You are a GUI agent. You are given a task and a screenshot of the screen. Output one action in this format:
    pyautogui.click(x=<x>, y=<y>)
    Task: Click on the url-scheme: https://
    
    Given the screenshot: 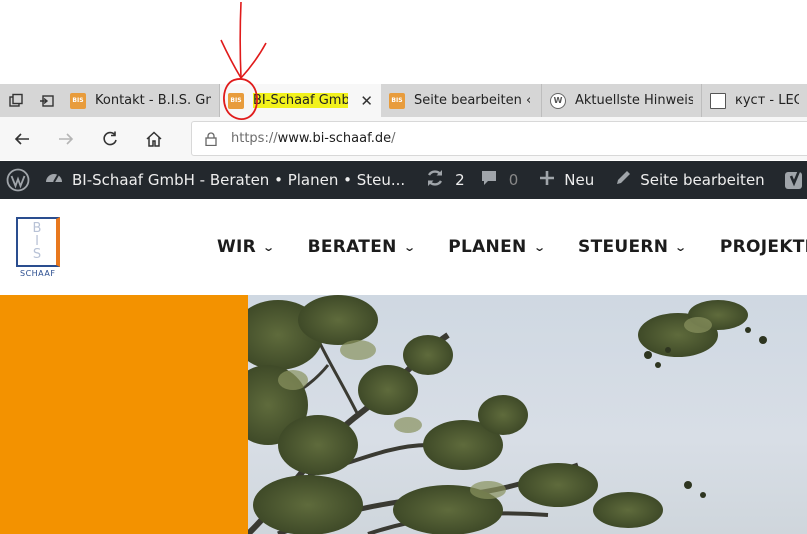 What is the action you would take?
    pyautogui.click(x=254, y=138)
    